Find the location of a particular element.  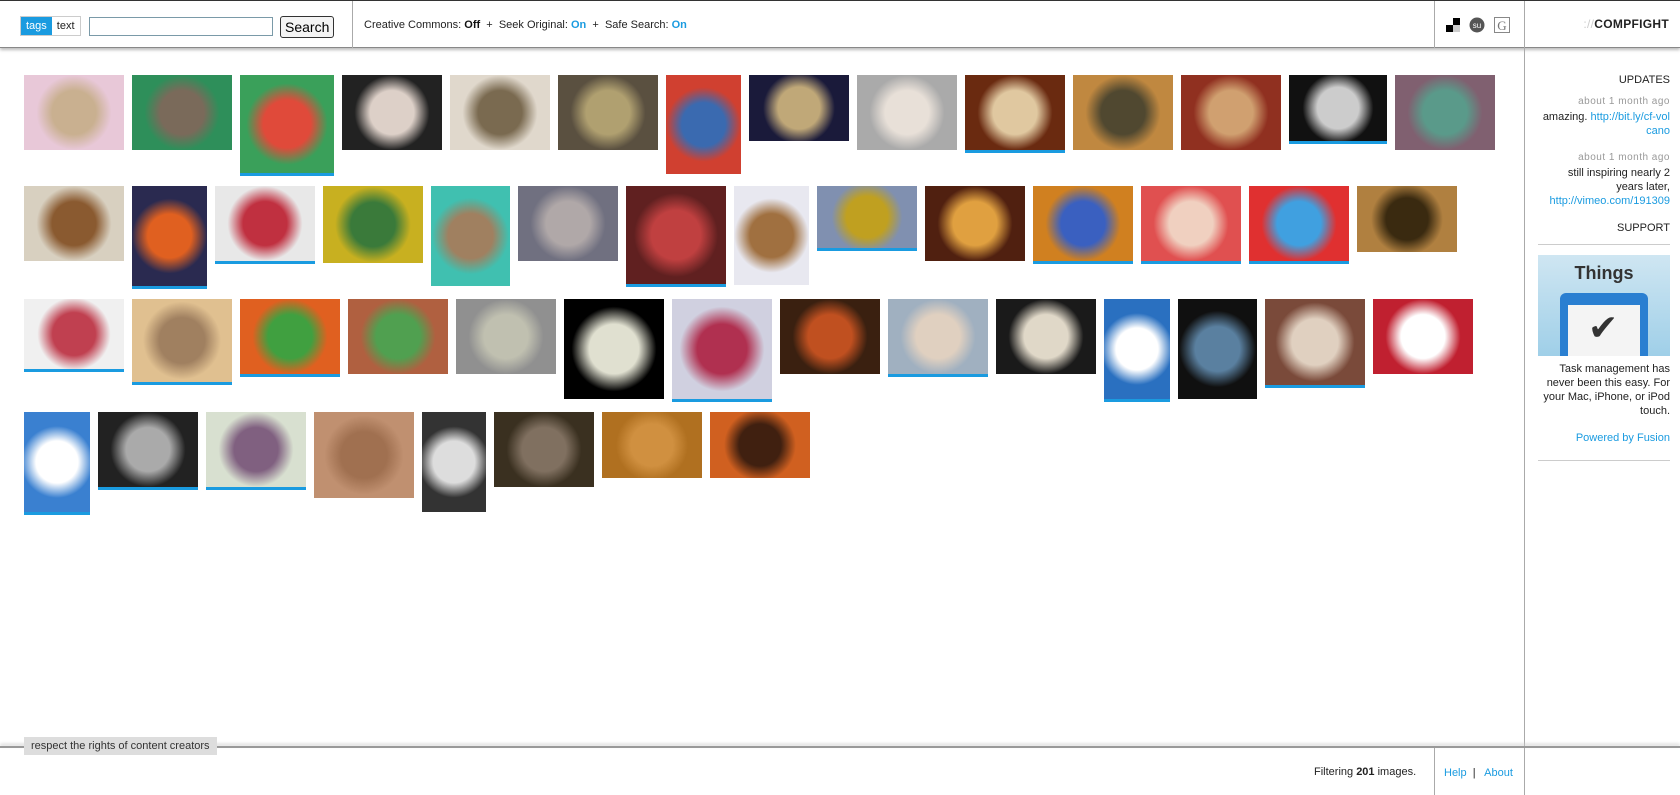

checkmark-icon: ✔ is located at coordinates (1603, 327).